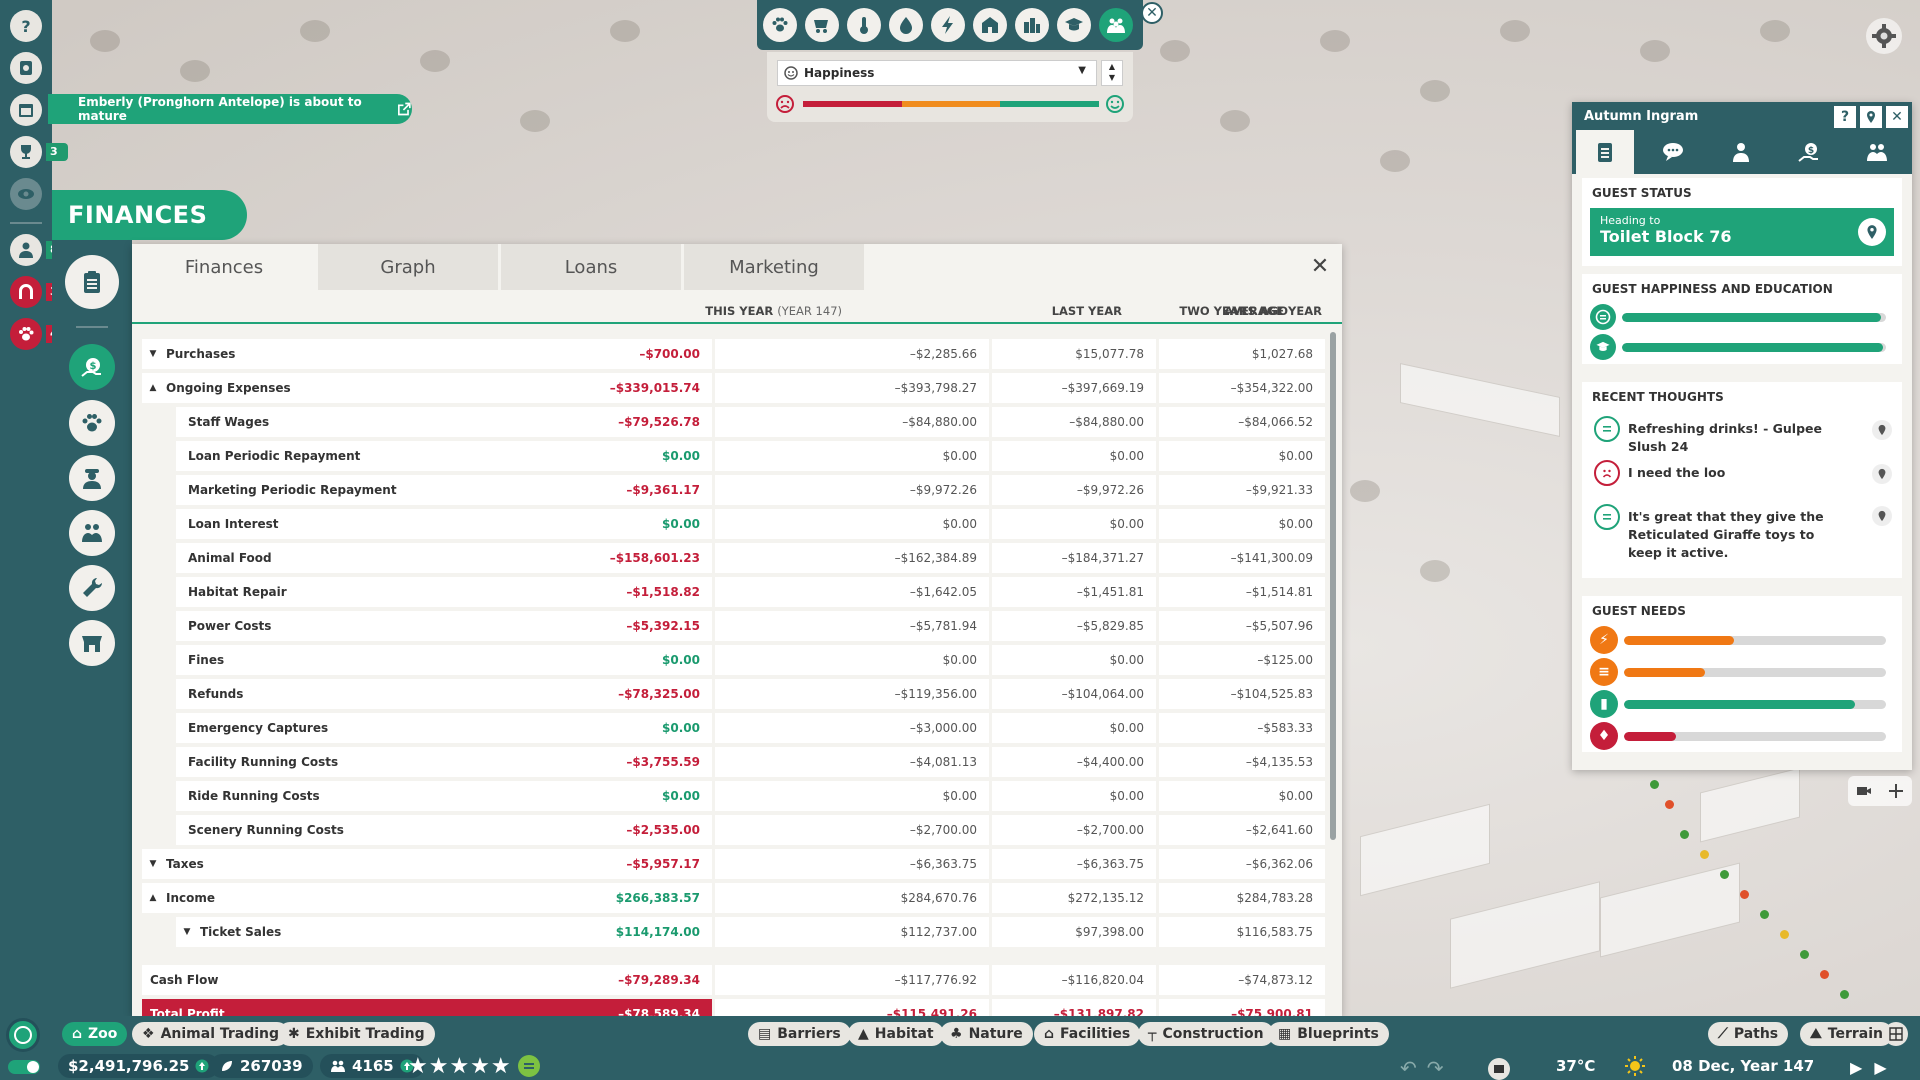 The width and height of the screenshot is (1920, 1080). I want to click on zoo-logo-button, so click(23, 1035).